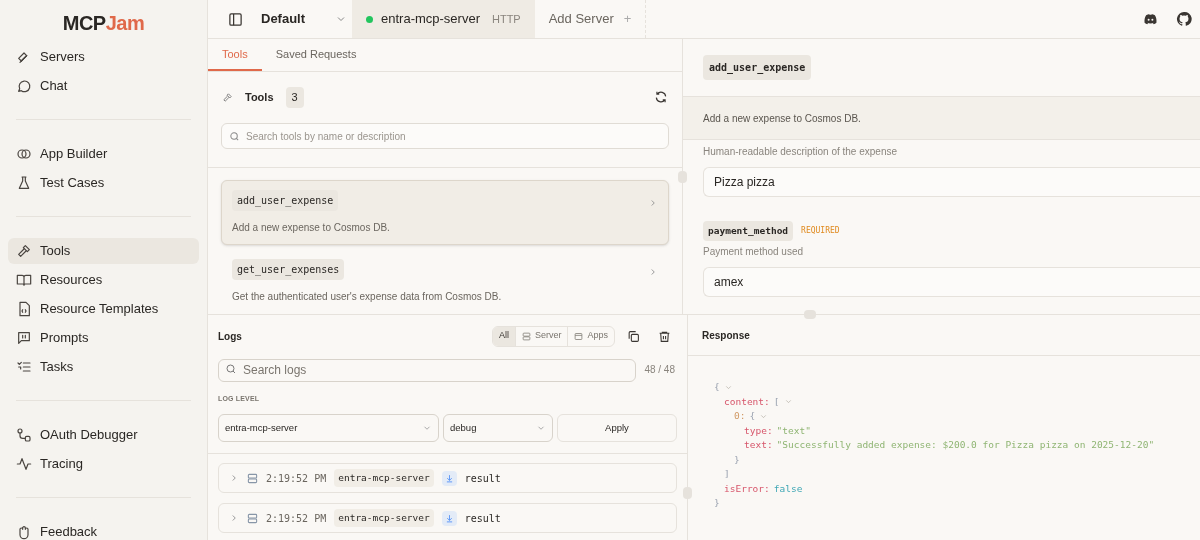 This screenshot has width=1200, height=540. Describe the element at coordinates (541, 336) in the screenshot. I see `filter-toggle: Server` at that location.